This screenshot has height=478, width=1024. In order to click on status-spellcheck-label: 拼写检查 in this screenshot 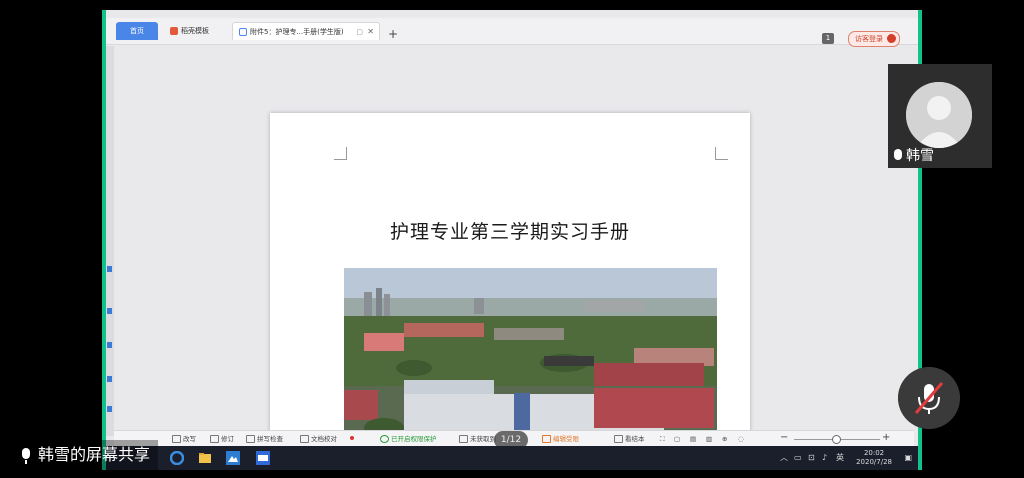, I will do `click(270, 439)`.